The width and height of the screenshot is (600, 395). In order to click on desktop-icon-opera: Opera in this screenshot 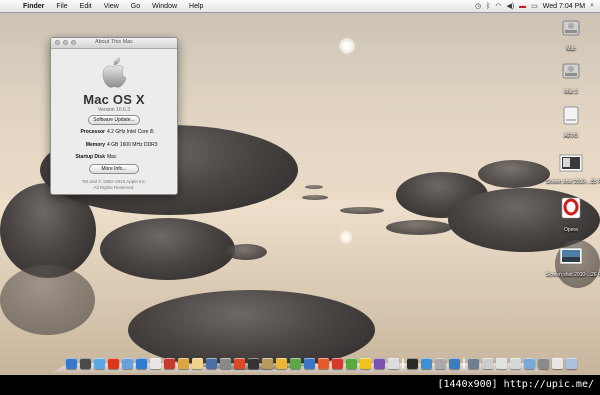, I will do `click(571, 214)`.